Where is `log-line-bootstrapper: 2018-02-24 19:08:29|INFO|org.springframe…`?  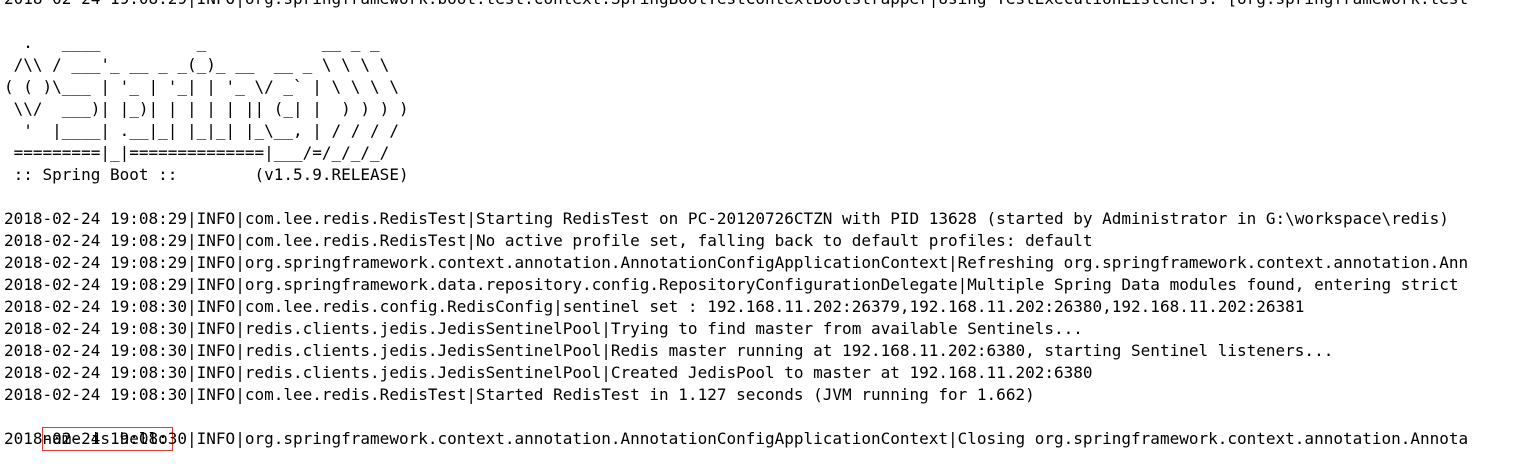
log-line-bootstrapper: 2018-02-24 19:08:29|INFO|org.springframe… is located at coordinates (763, 5).